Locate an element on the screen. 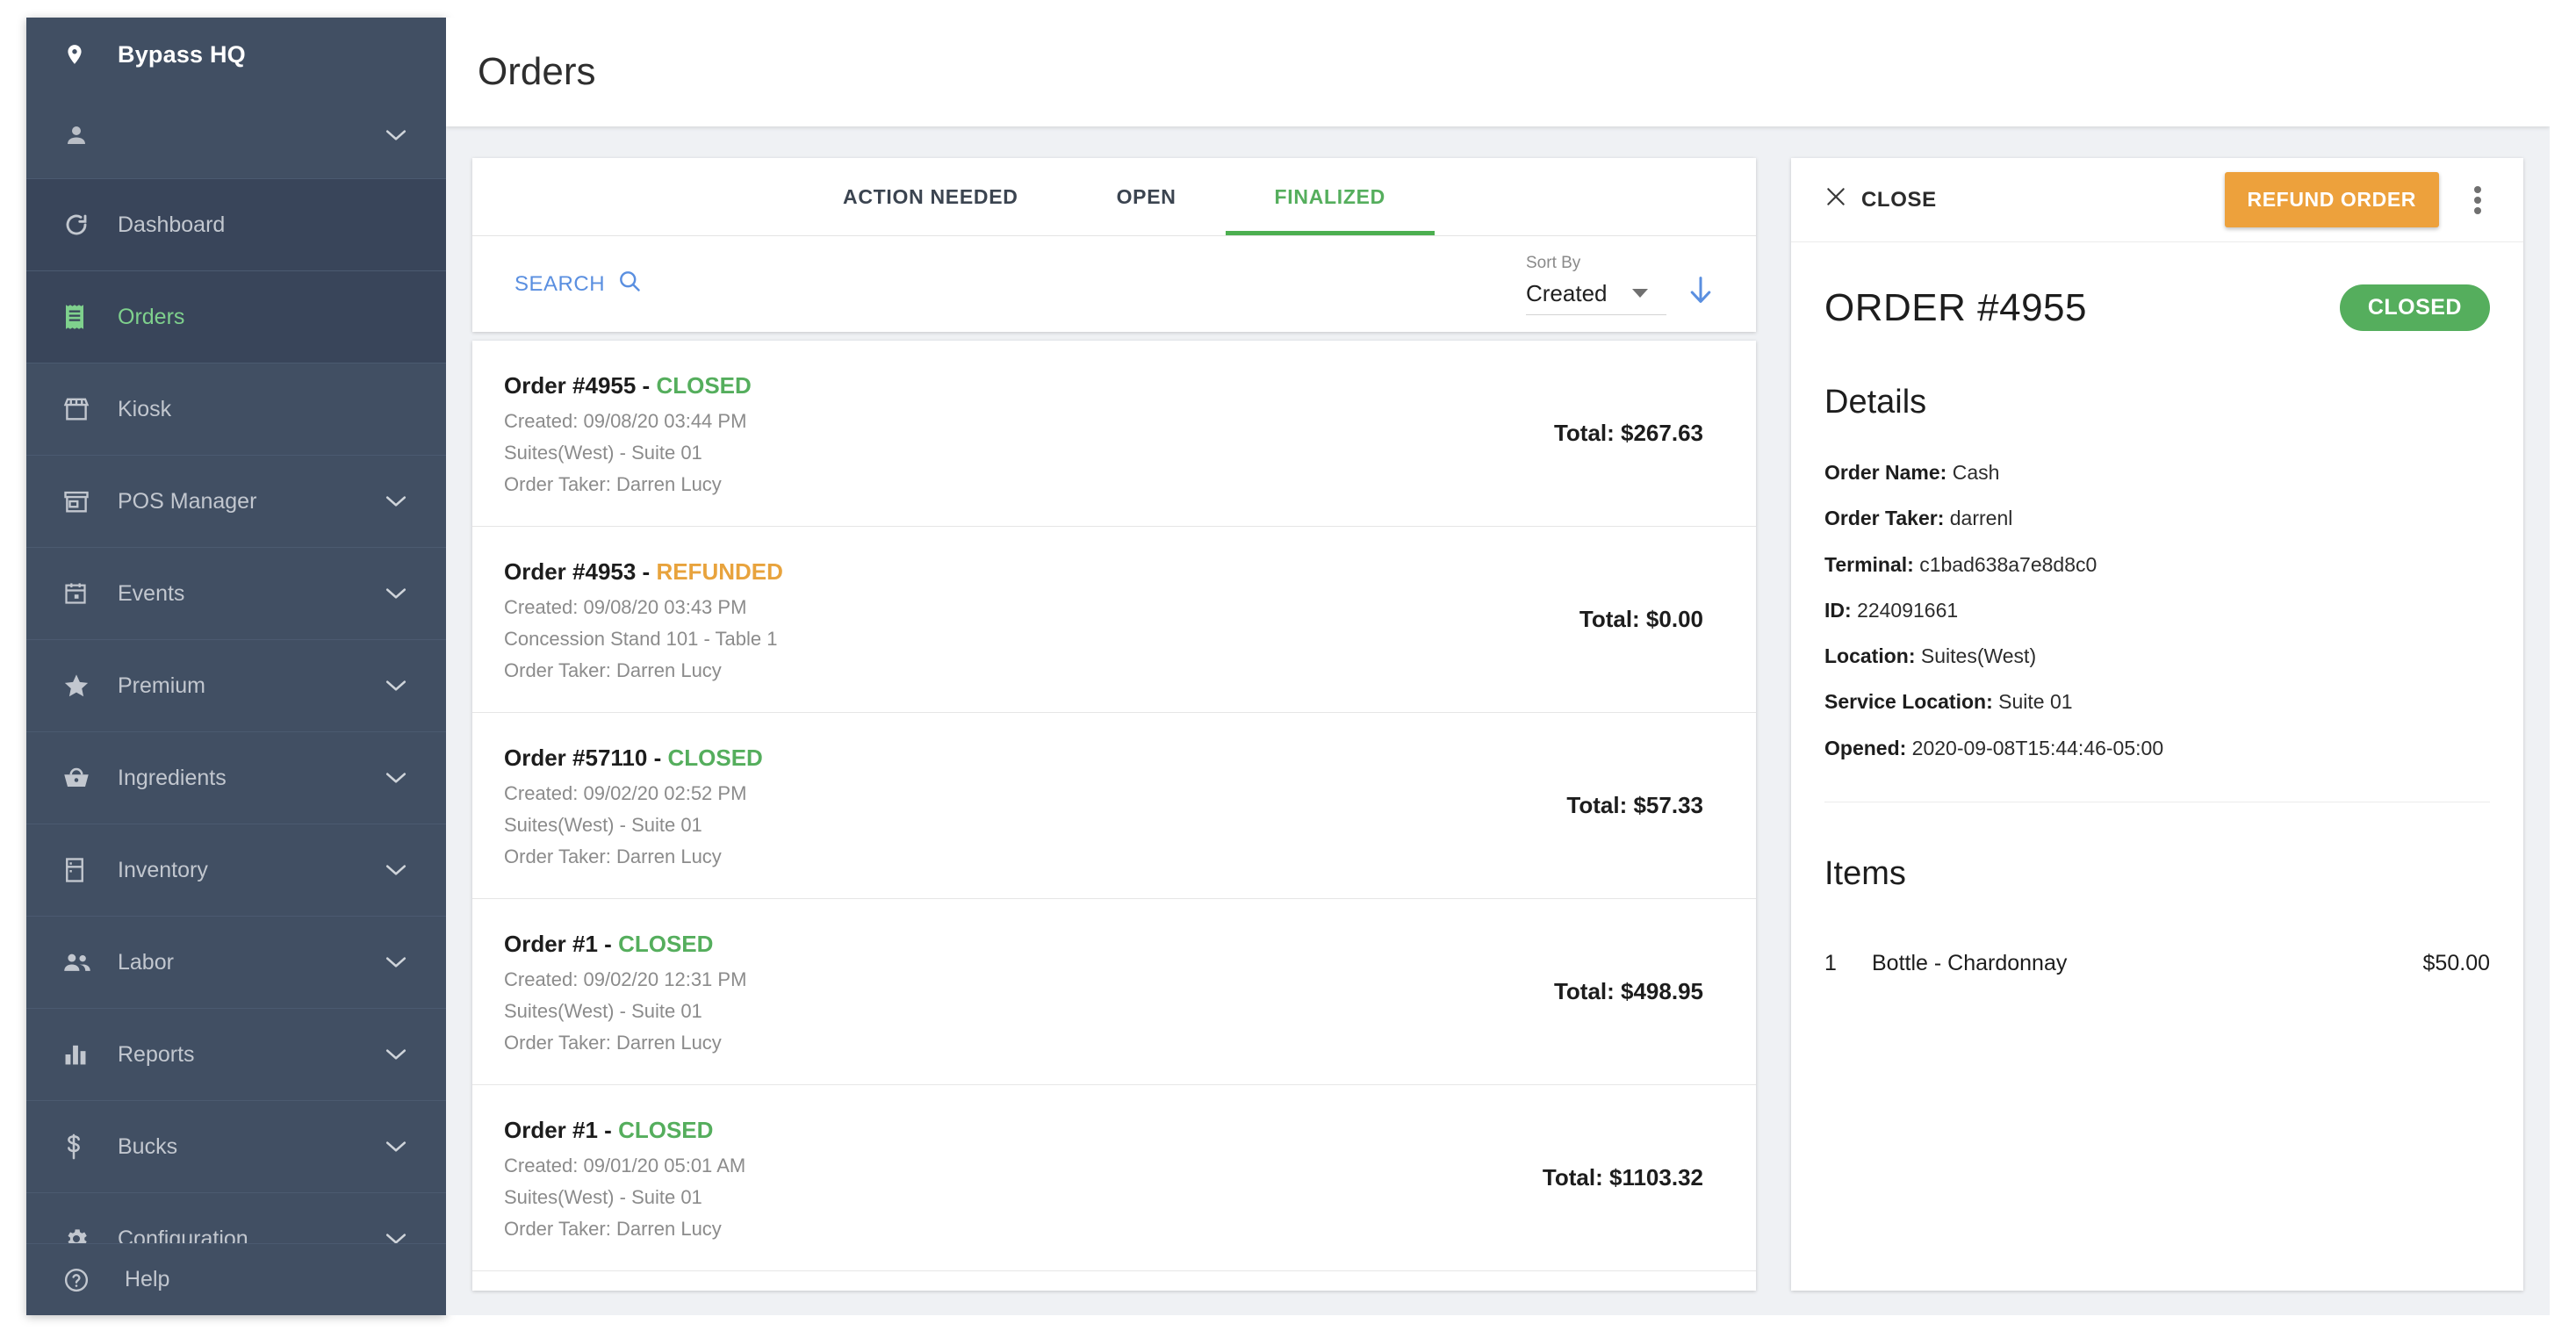 This screenshot has width=2576, height=1331. close-button: CLOSE is located at coordinates (1880, 199).